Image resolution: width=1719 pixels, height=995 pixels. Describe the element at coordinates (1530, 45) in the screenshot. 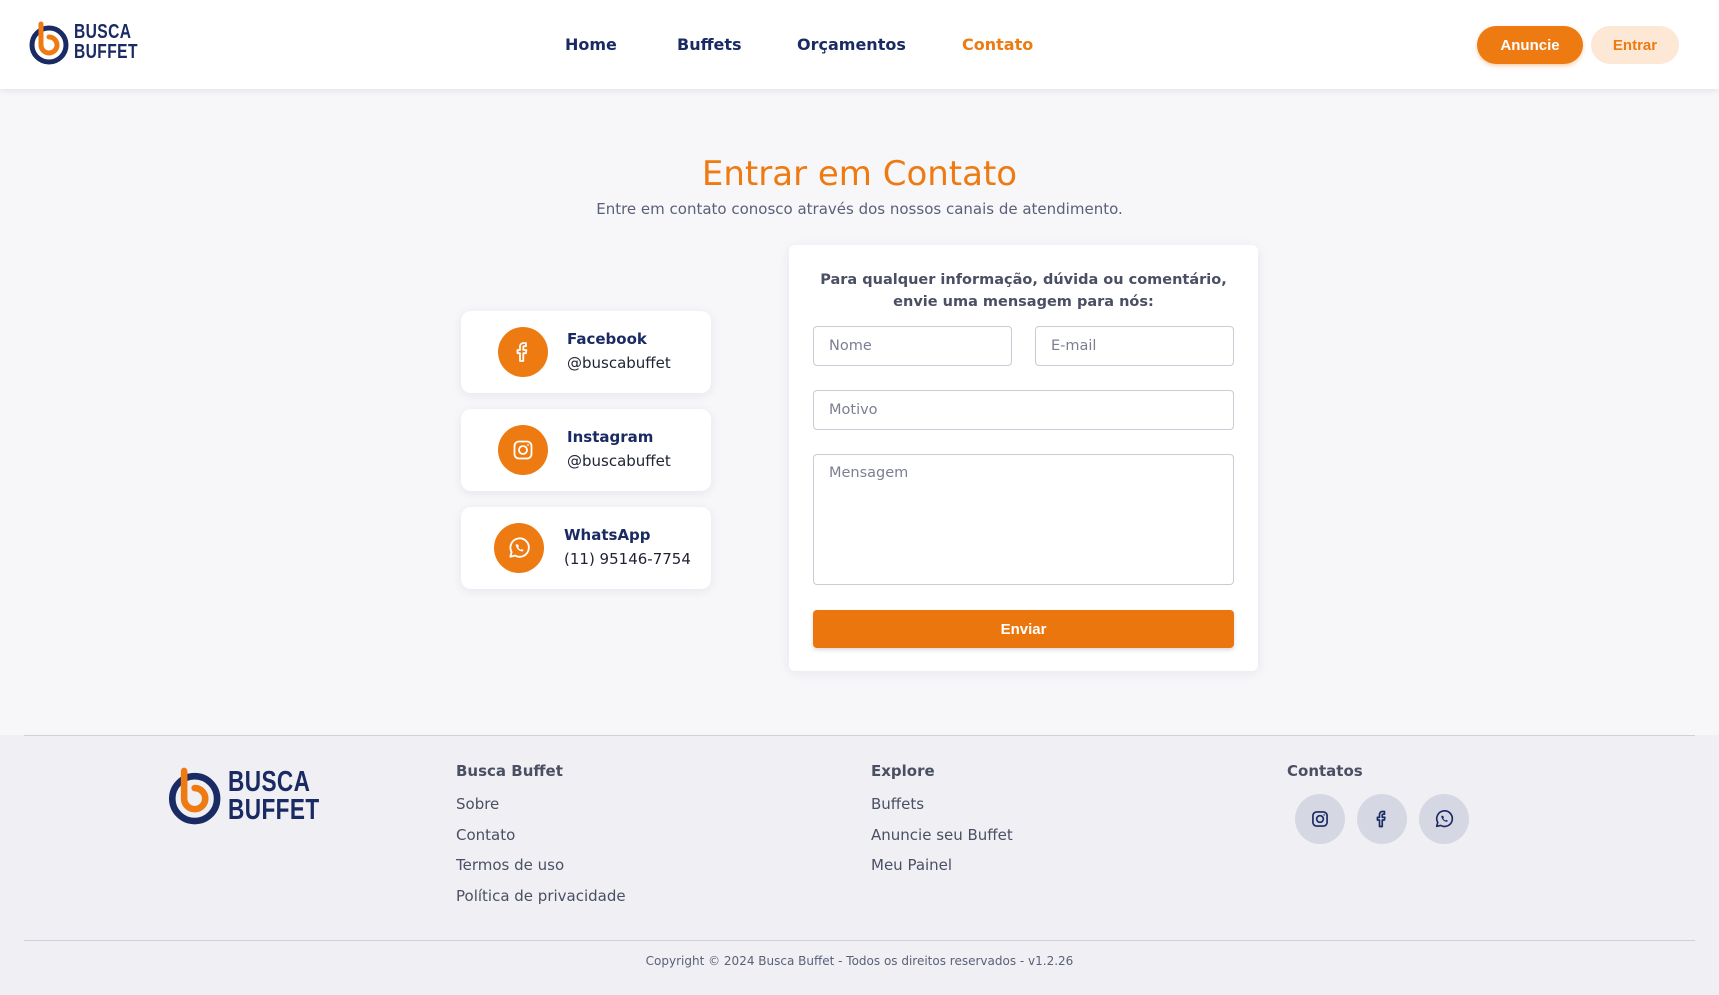

I see `anuncie-button: Anuncie` at that location.